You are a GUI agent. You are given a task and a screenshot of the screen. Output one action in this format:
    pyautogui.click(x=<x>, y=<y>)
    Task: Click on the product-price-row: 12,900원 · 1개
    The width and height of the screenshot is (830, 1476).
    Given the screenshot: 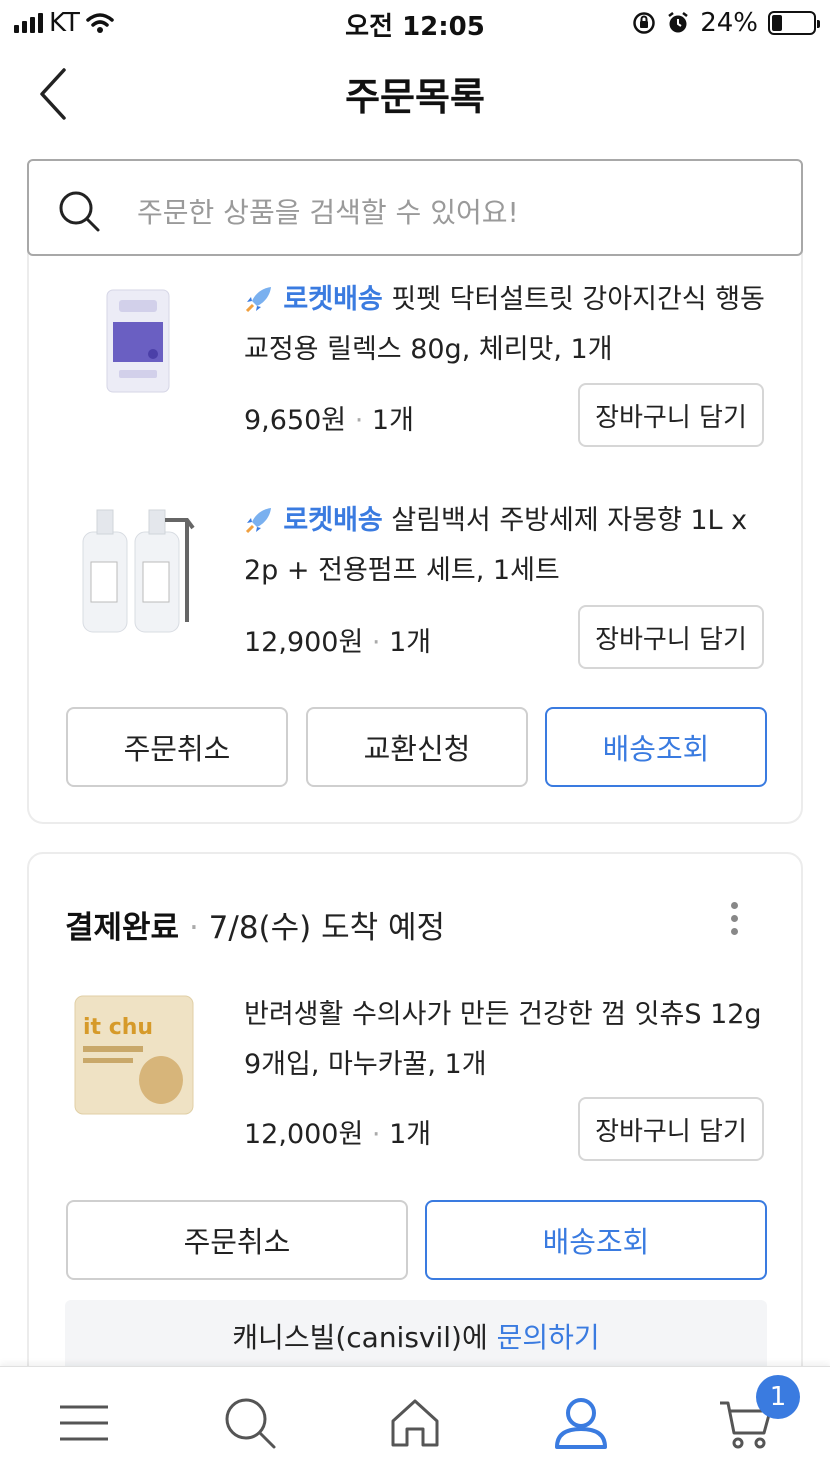 What is the action you would take?
    pyautogui.click(x=337, y=639)
    